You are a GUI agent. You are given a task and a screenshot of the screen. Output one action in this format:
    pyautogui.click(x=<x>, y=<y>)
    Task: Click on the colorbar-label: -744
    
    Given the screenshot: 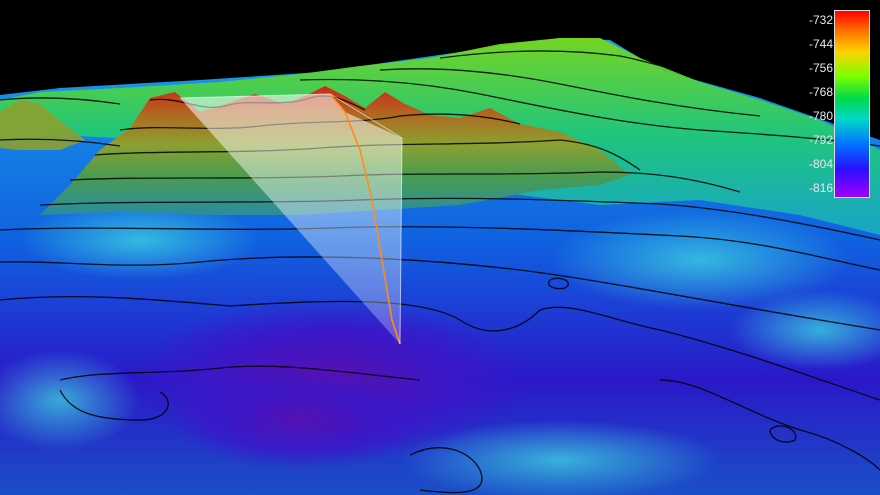 What is the action you would take?
    pyautogui.click(x=820, y=44)
    